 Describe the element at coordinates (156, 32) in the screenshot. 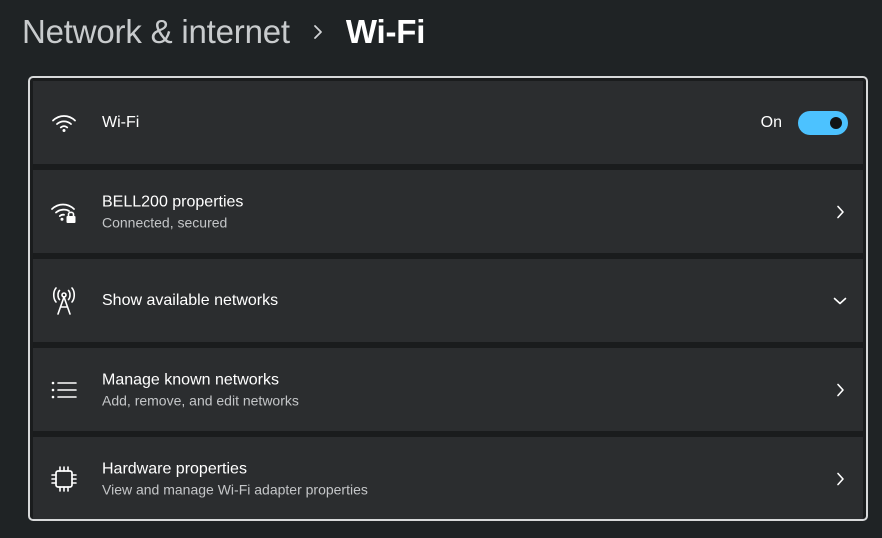

I see `breadcrumb-parent-network-internet: Network & internet` at that location.